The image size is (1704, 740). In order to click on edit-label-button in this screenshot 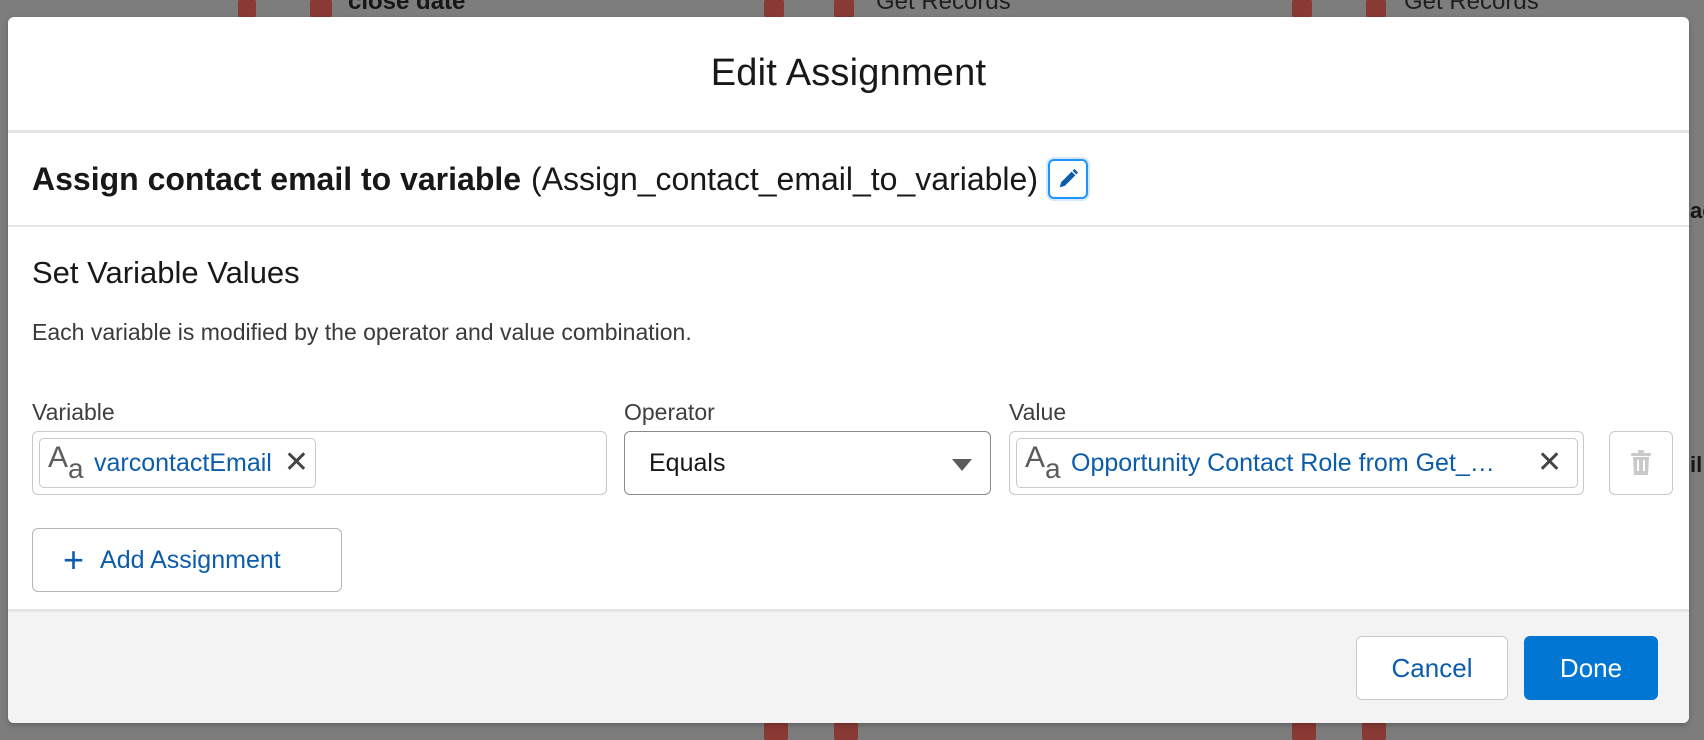, I will do `click(1067, 179)`.